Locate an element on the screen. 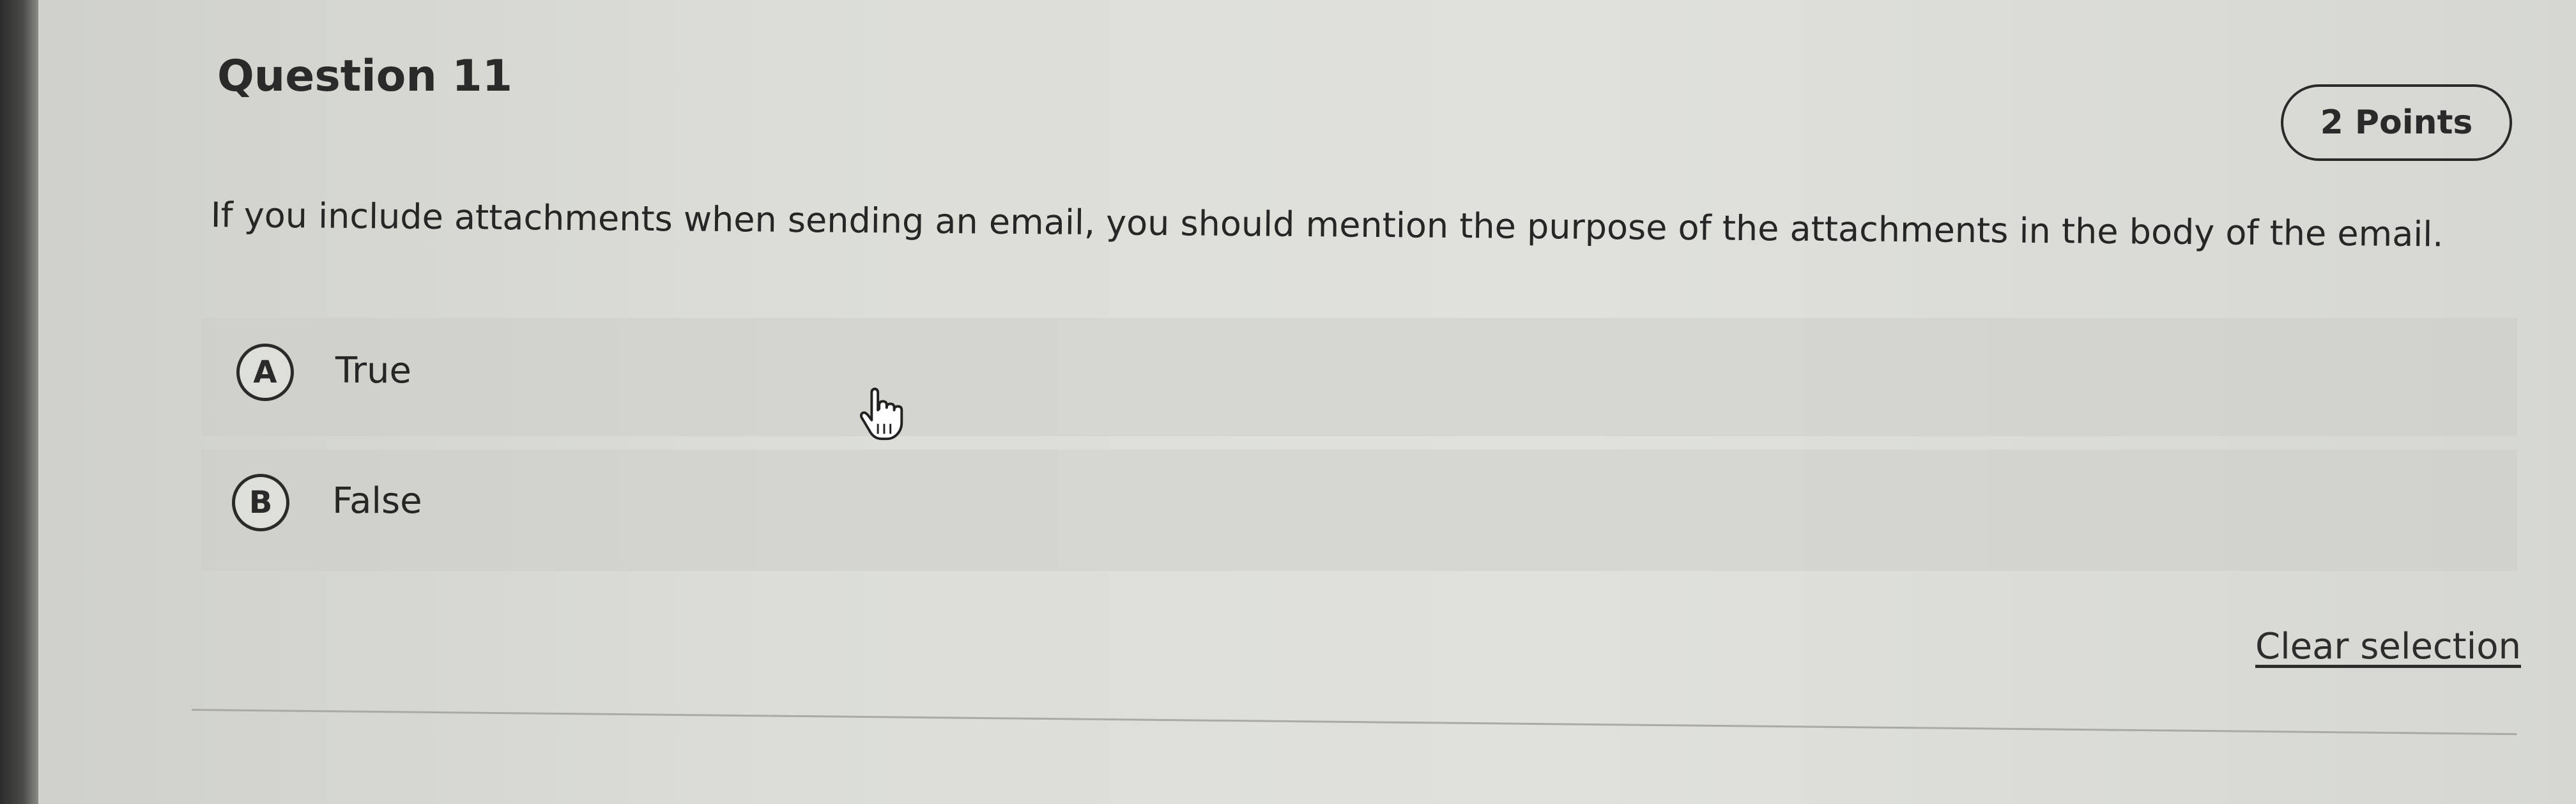 Image resolution: width=2576 pixels, height=804 pixels. hand-pointer-icon is located at coordinates (881, 414).